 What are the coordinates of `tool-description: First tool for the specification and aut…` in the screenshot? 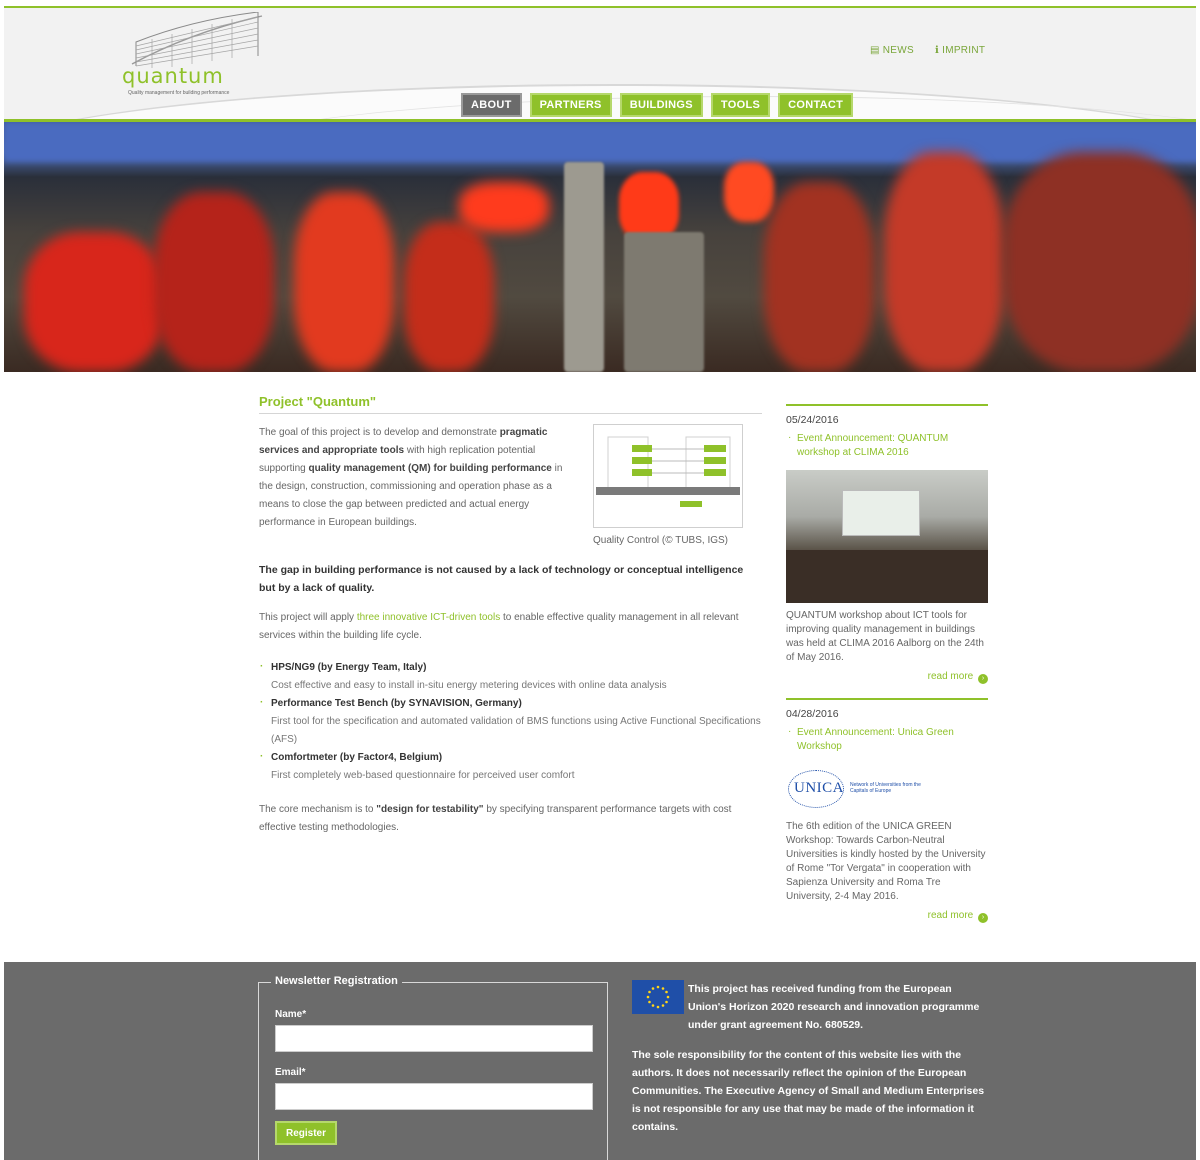 It's located at (516, 730).